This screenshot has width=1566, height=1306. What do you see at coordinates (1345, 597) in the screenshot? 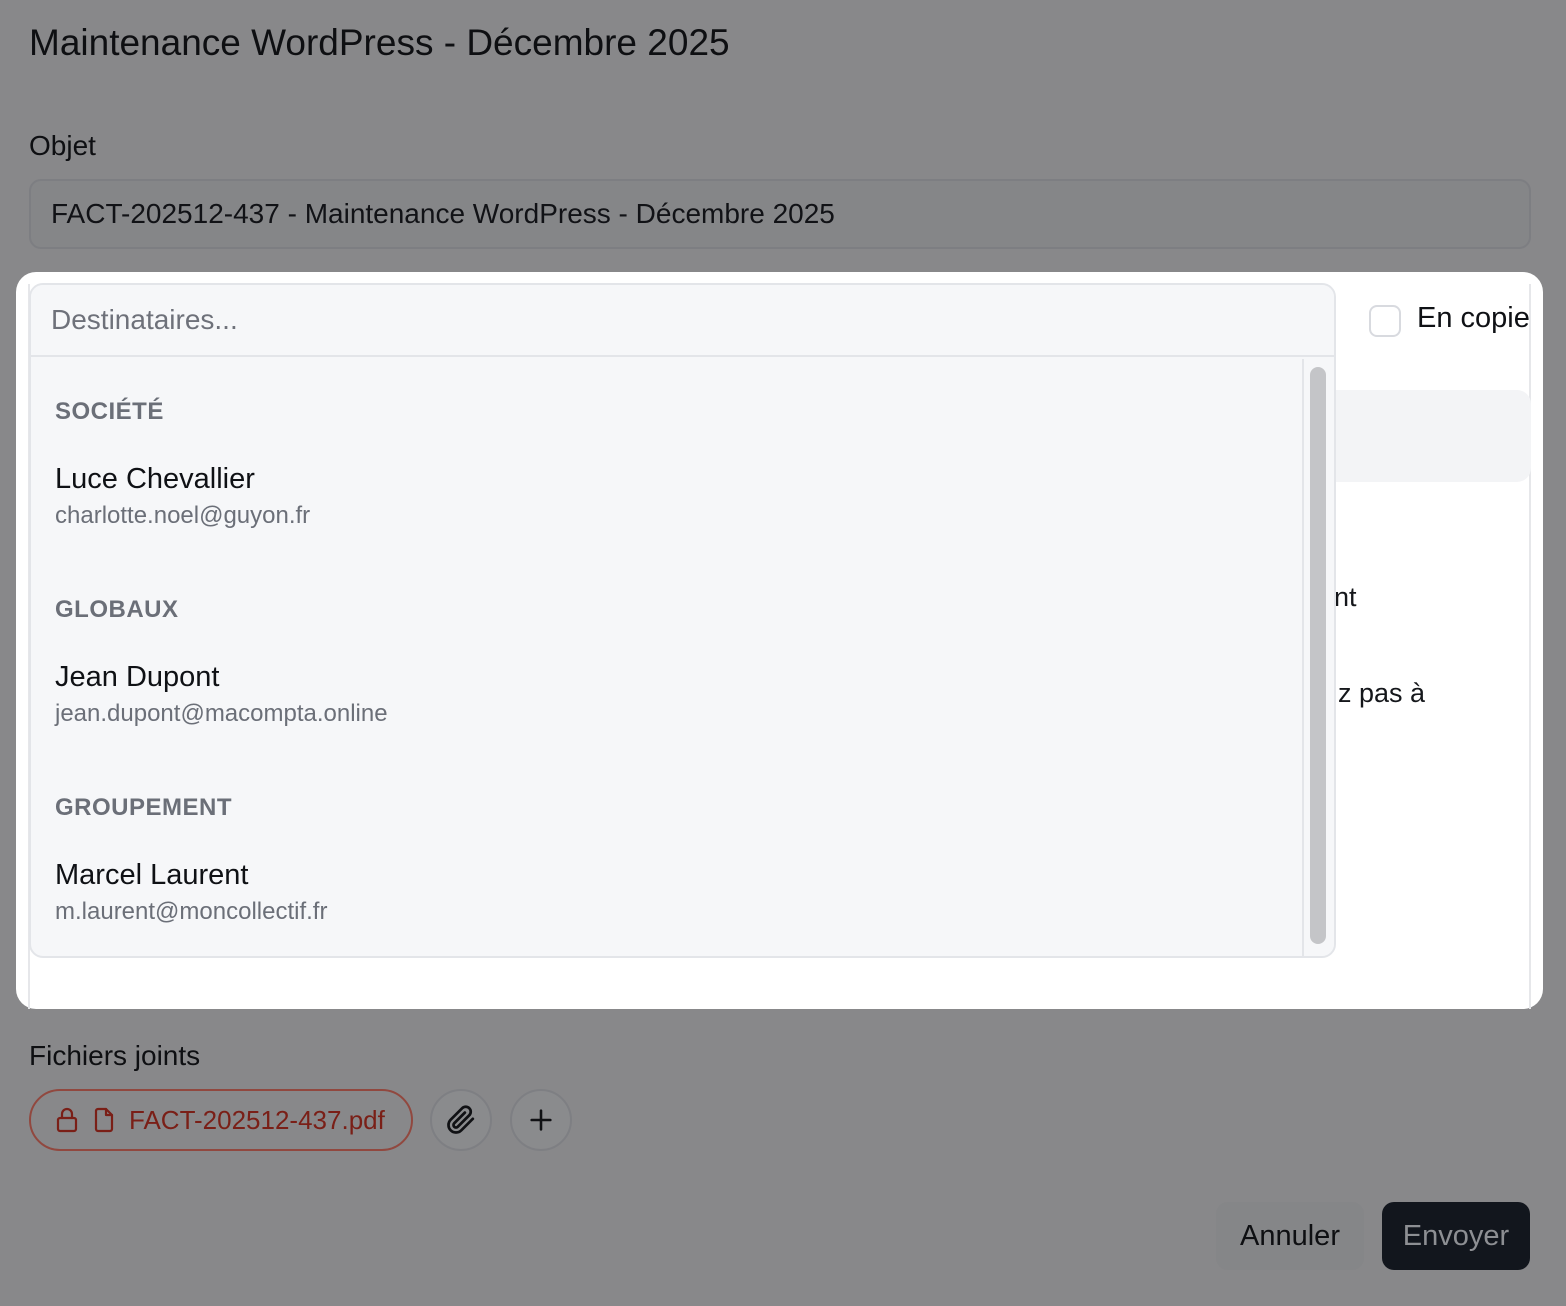
I see `message-body-fragment: nt` at bounding box center [1345, 597].